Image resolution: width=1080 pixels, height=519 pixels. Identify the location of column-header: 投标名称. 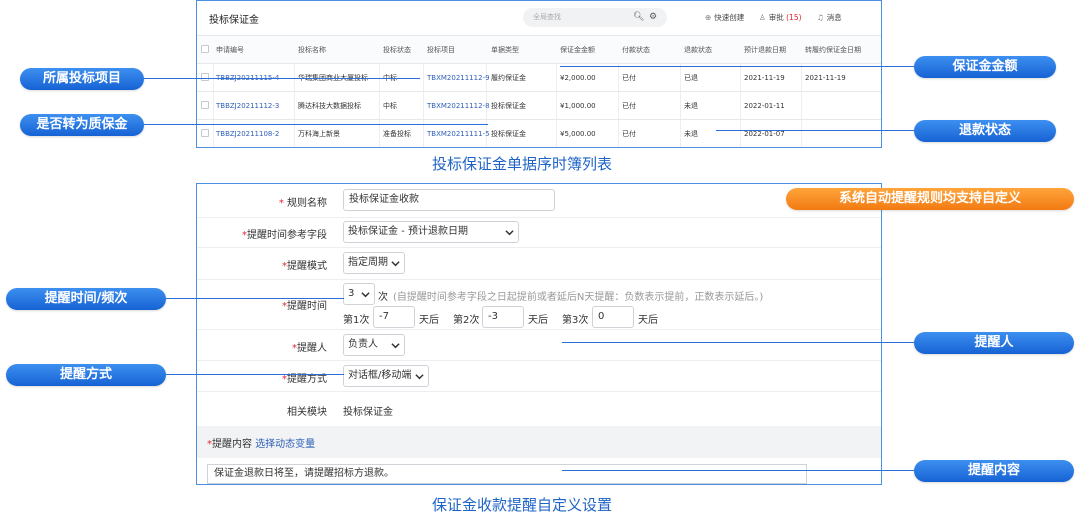
(312, 50).